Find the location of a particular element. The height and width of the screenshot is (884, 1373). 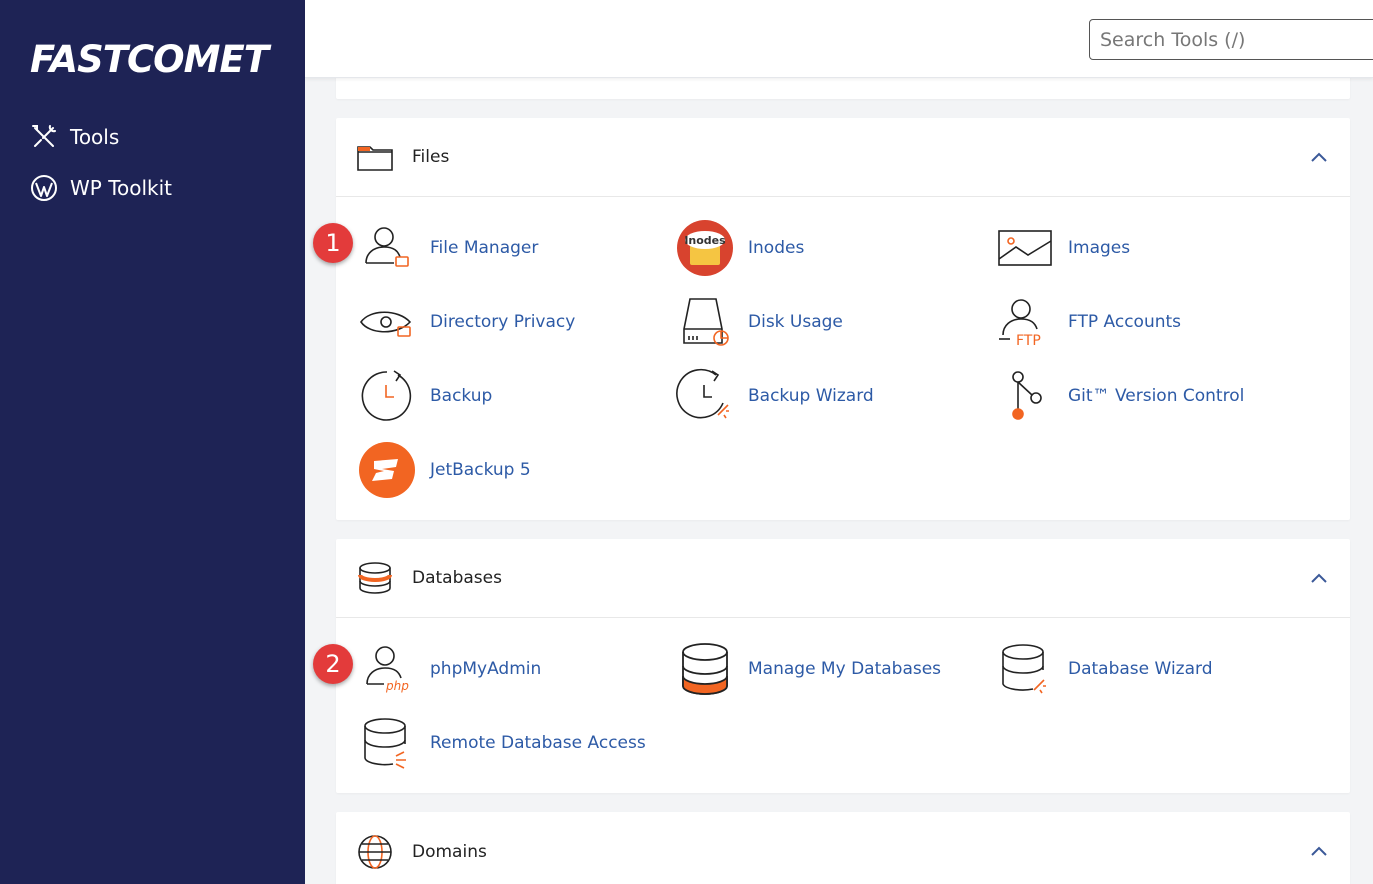

tool-ftp-accounts: FTP FTP Accounts is located at coordinates (1087, 322).